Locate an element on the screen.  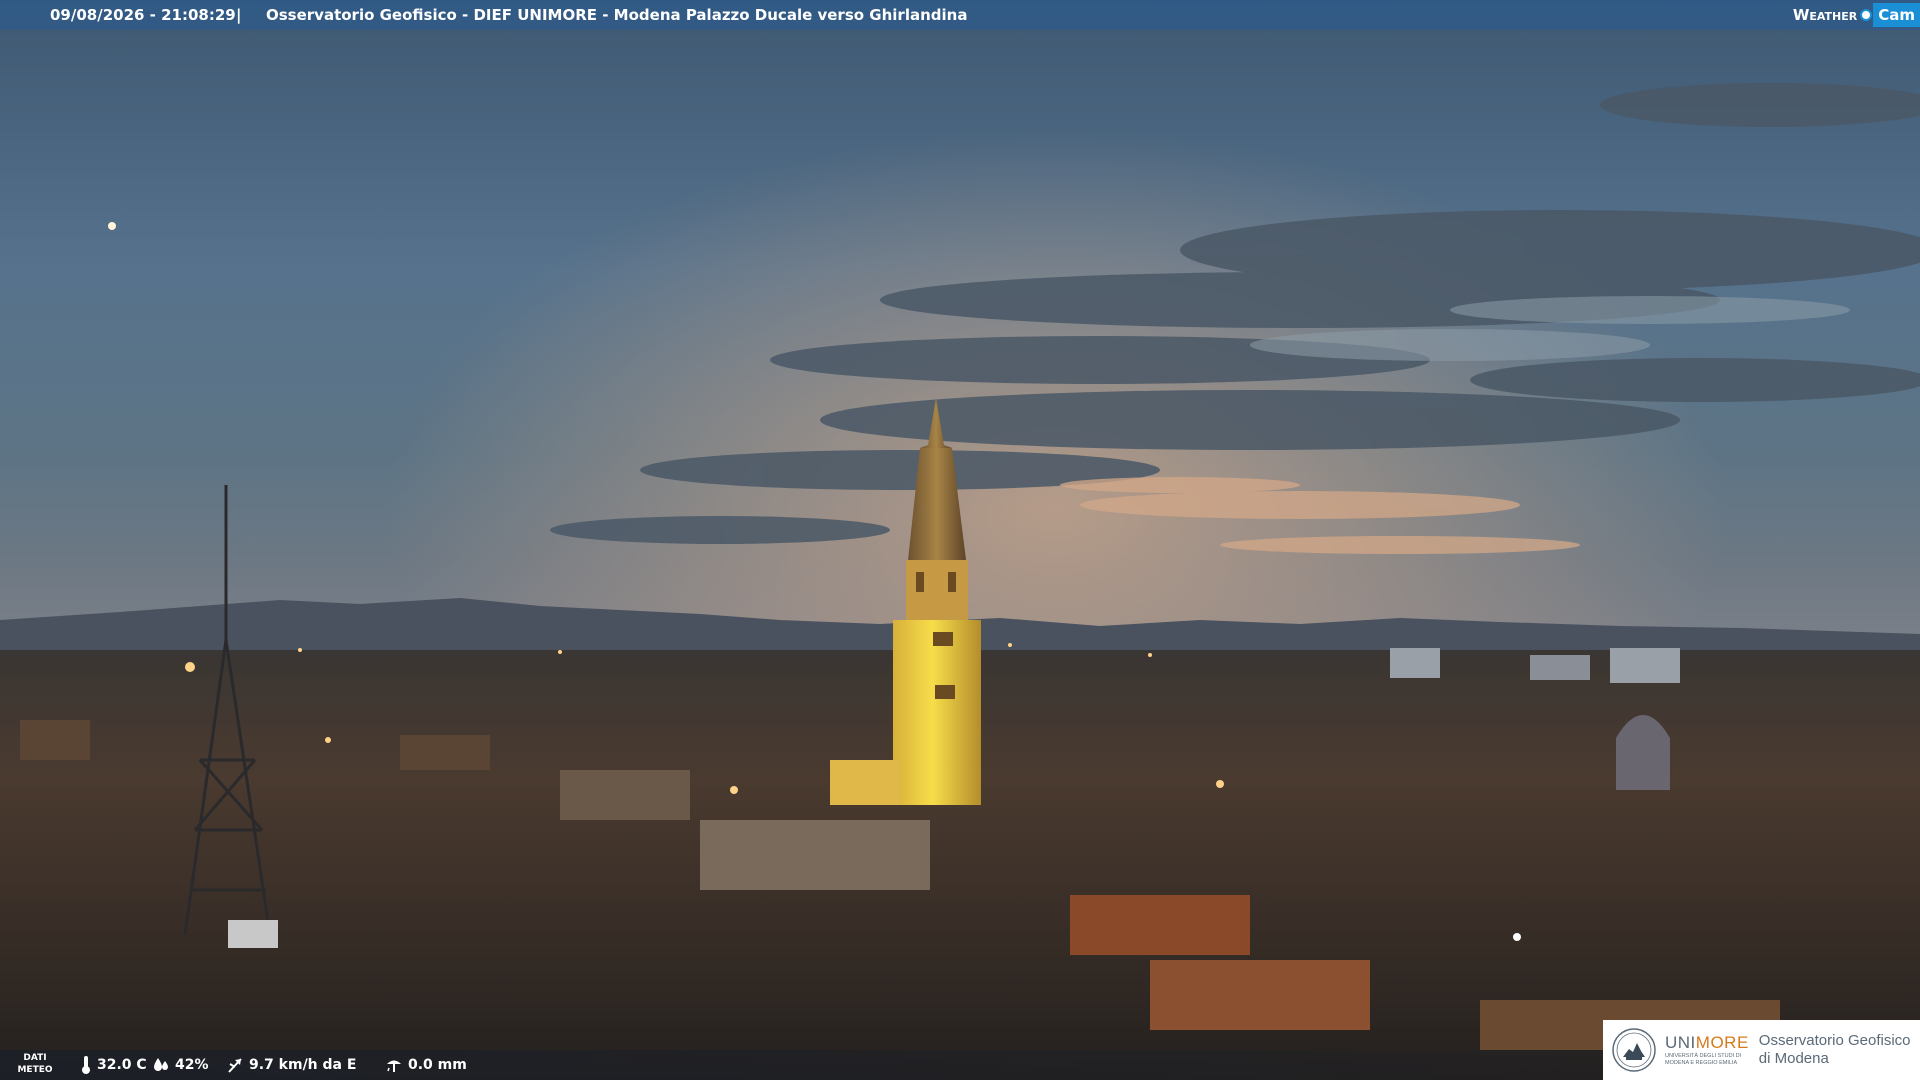
unimore-sub-line1: UNIVERSITÀ DEGLI STUDI DI is located at coordinates (1703, 1056).